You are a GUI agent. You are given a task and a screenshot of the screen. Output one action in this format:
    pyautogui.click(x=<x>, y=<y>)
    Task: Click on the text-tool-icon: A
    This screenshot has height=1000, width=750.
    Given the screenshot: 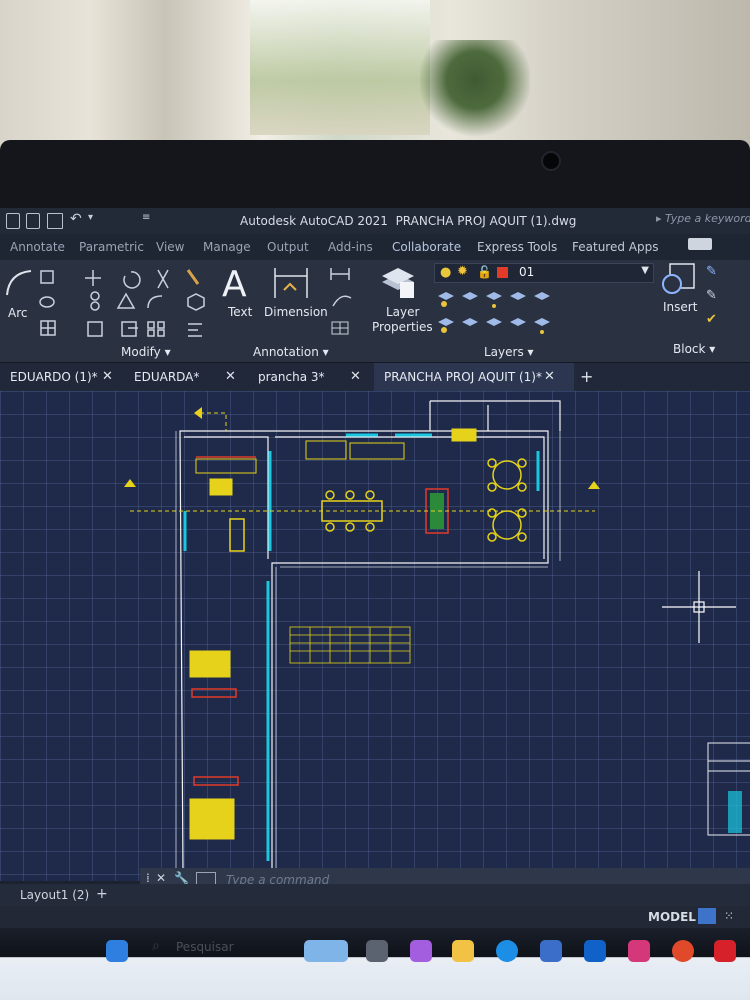 What is the action you would take?
    pyautogui.click(x=234, y=284)
    